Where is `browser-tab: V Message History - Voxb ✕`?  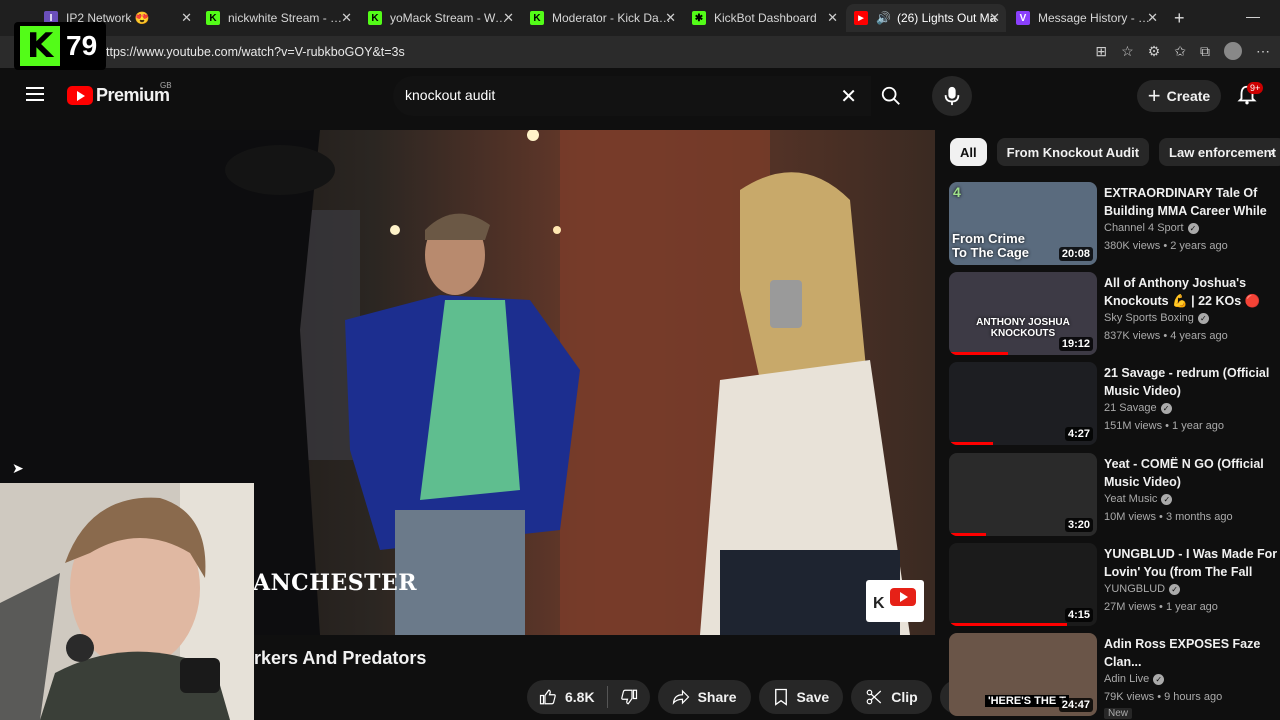
browser-tab: V Message History - Voxb ✕ is located at coordinates (1086, 18).